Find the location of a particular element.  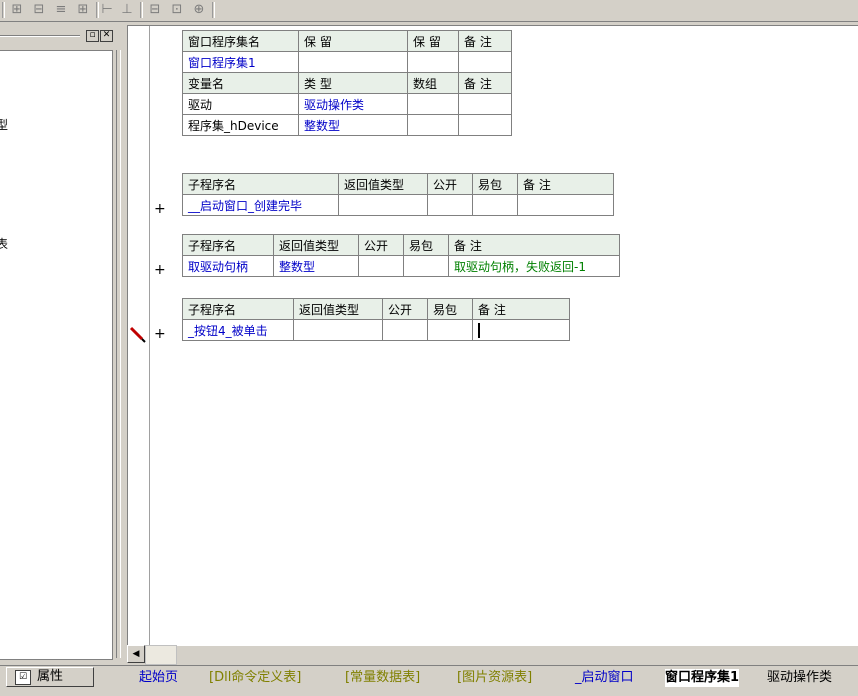

properties-button: ☑ 属性 is located at coordinates (50, 677).